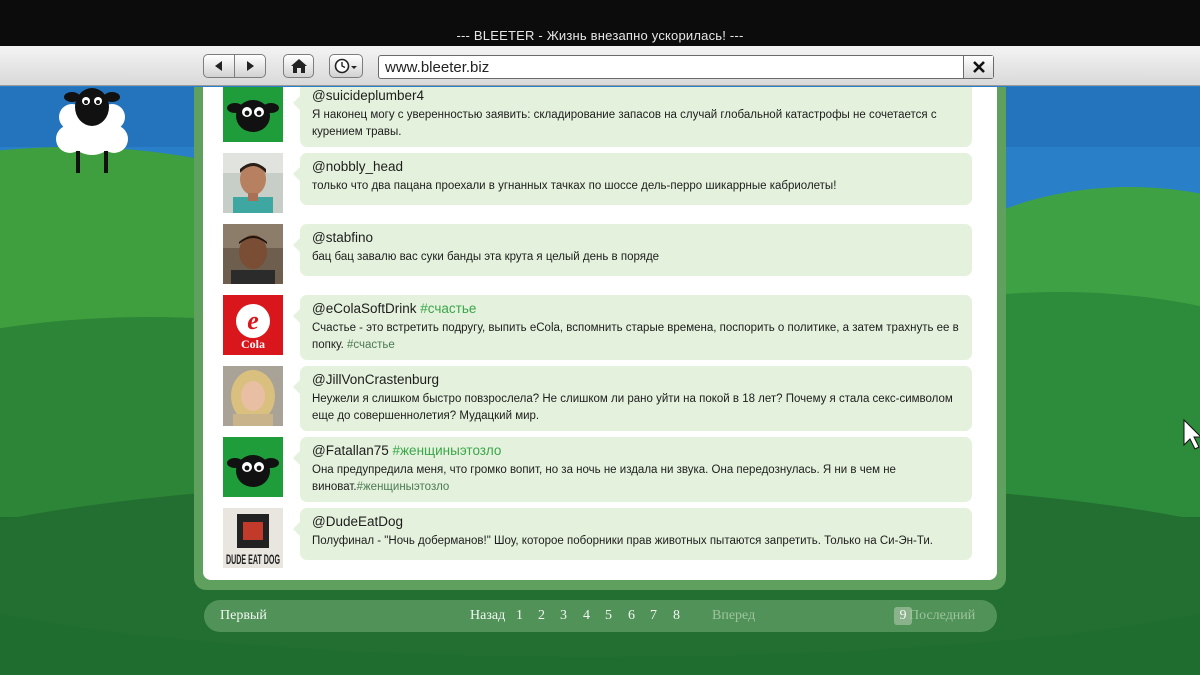 The width and height of the screenshot is (1200, 675). Describe the element at coordinates (519, 616) in the screenshot. I see `page-link: 1` at that location.